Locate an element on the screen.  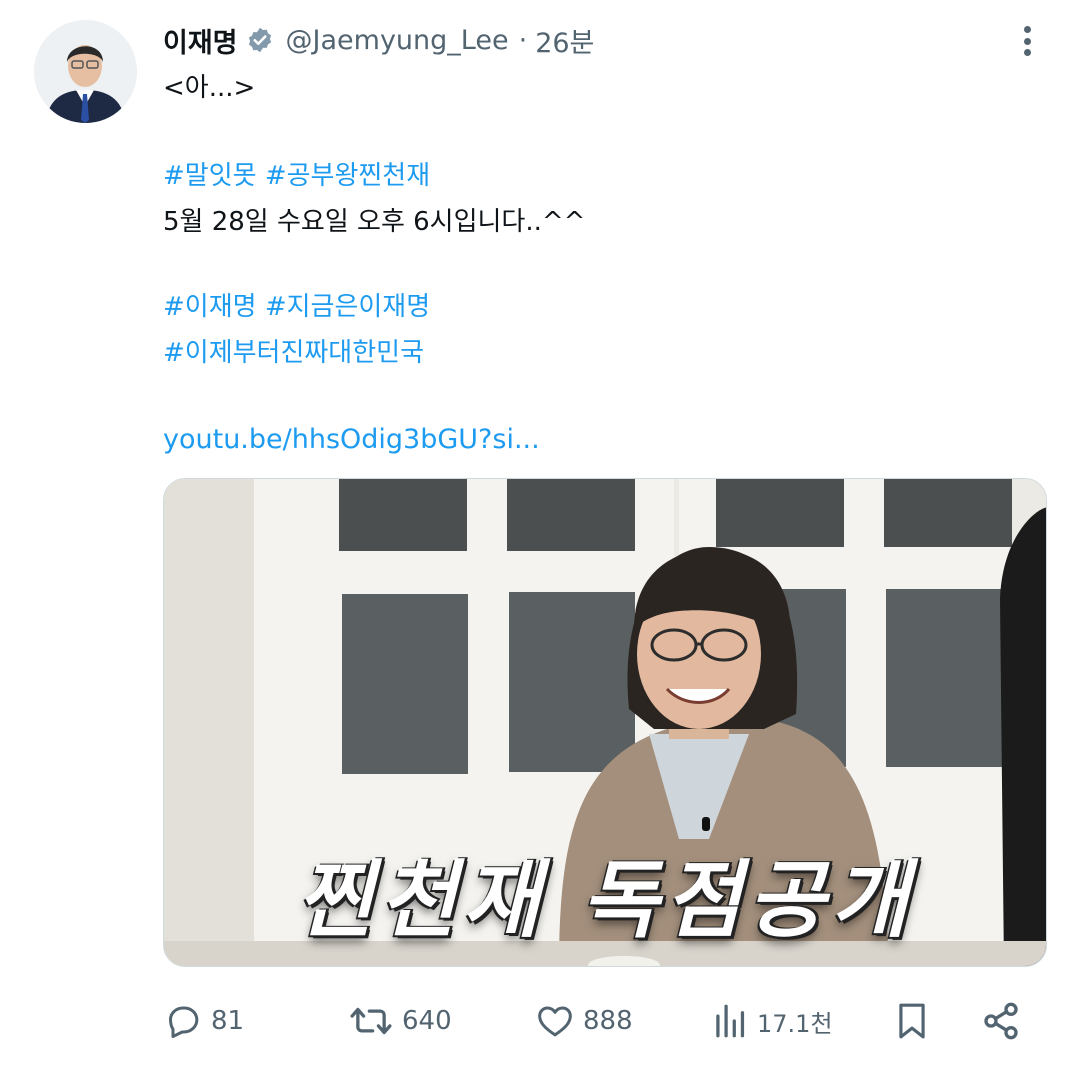
post-text-line: 5월 28일 수요일 오후 6시입니다..^^ is located at coordinates (374, 222).